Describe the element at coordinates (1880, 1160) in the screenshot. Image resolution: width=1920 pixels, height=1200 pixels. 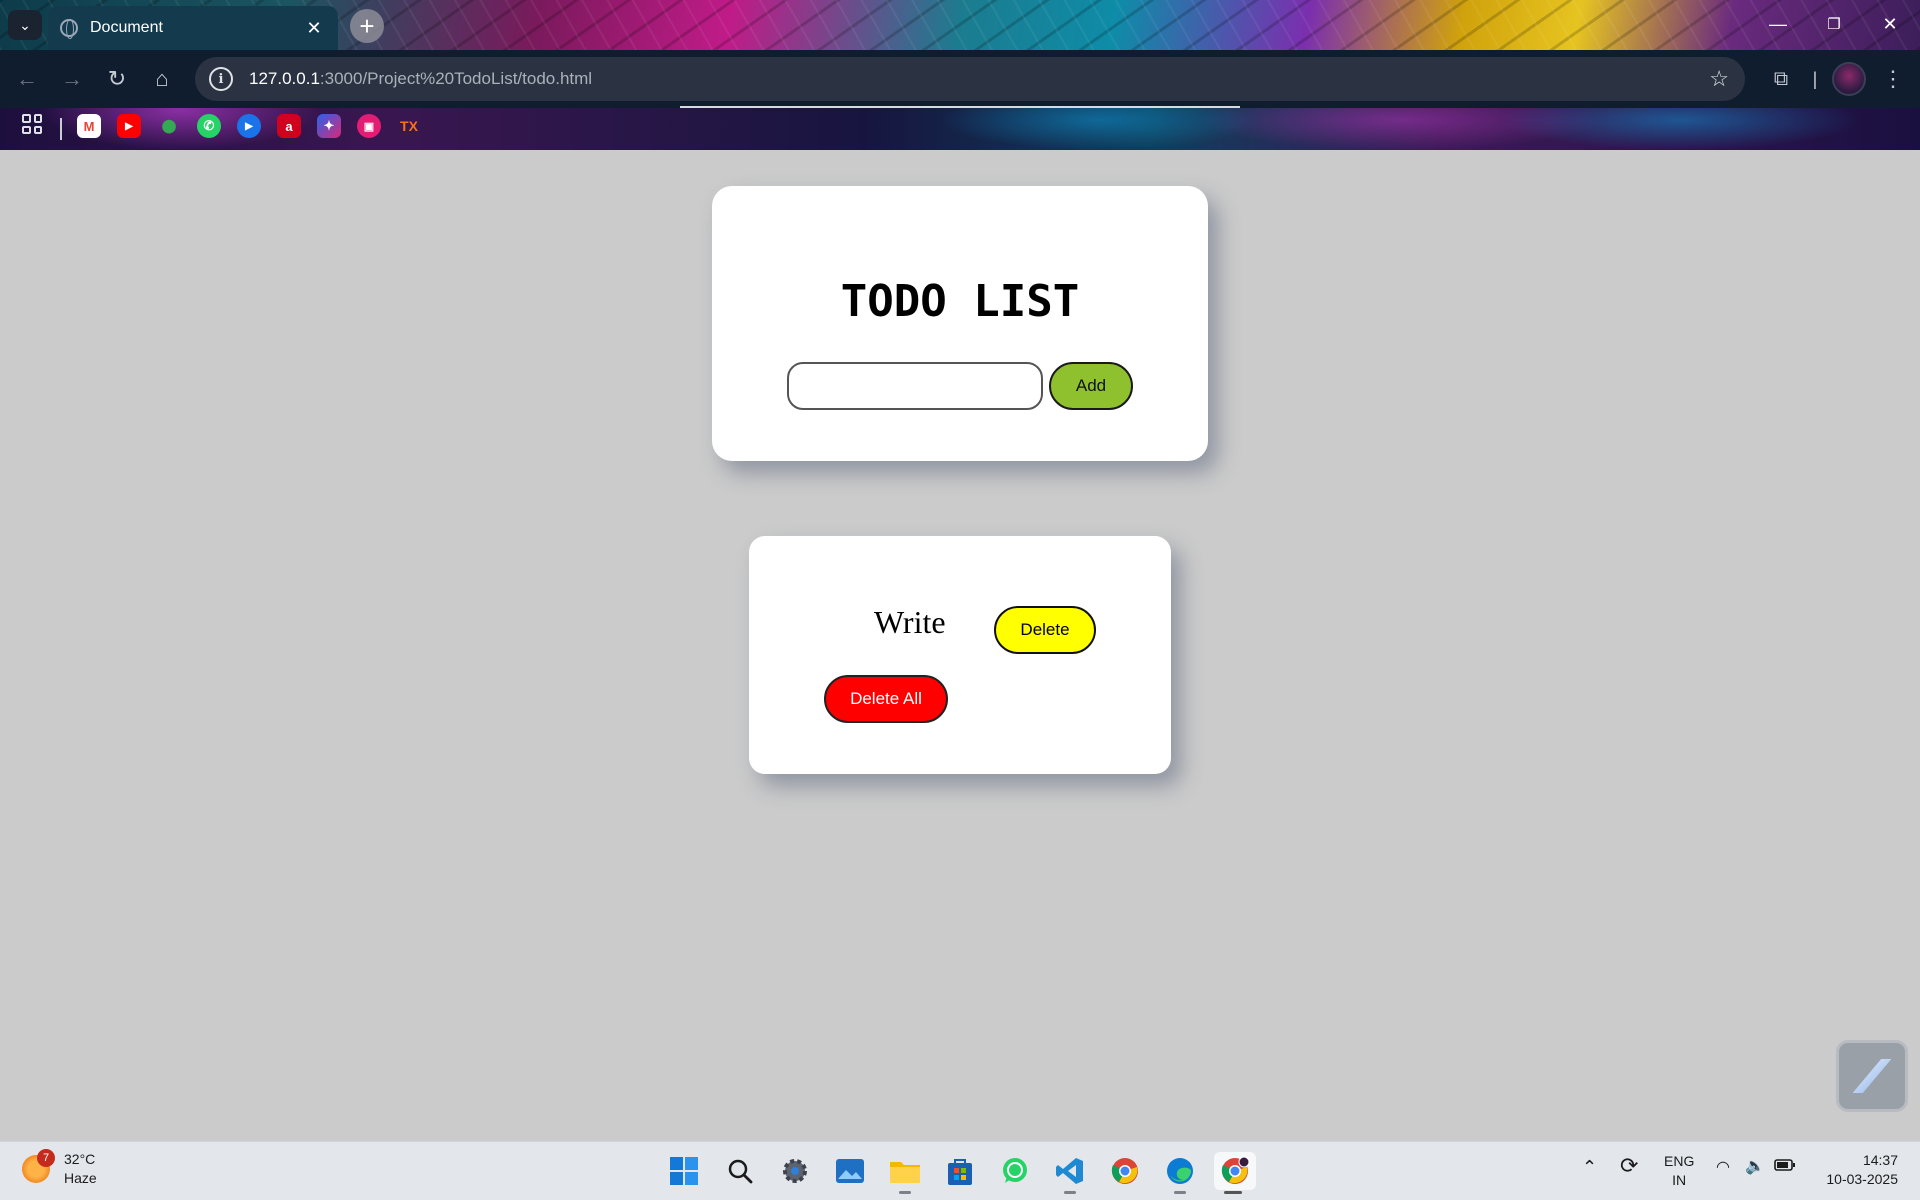
I see `time: 14:37` at that location.